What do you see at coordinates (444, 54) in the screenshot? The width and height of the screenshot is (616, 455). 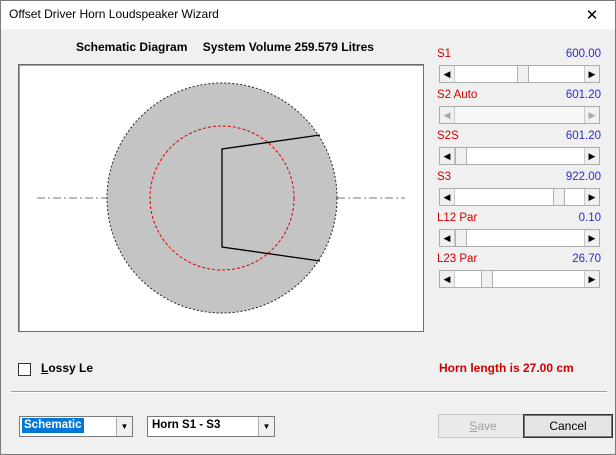 I see `param-label: S1` at bounding box center [444, 54].